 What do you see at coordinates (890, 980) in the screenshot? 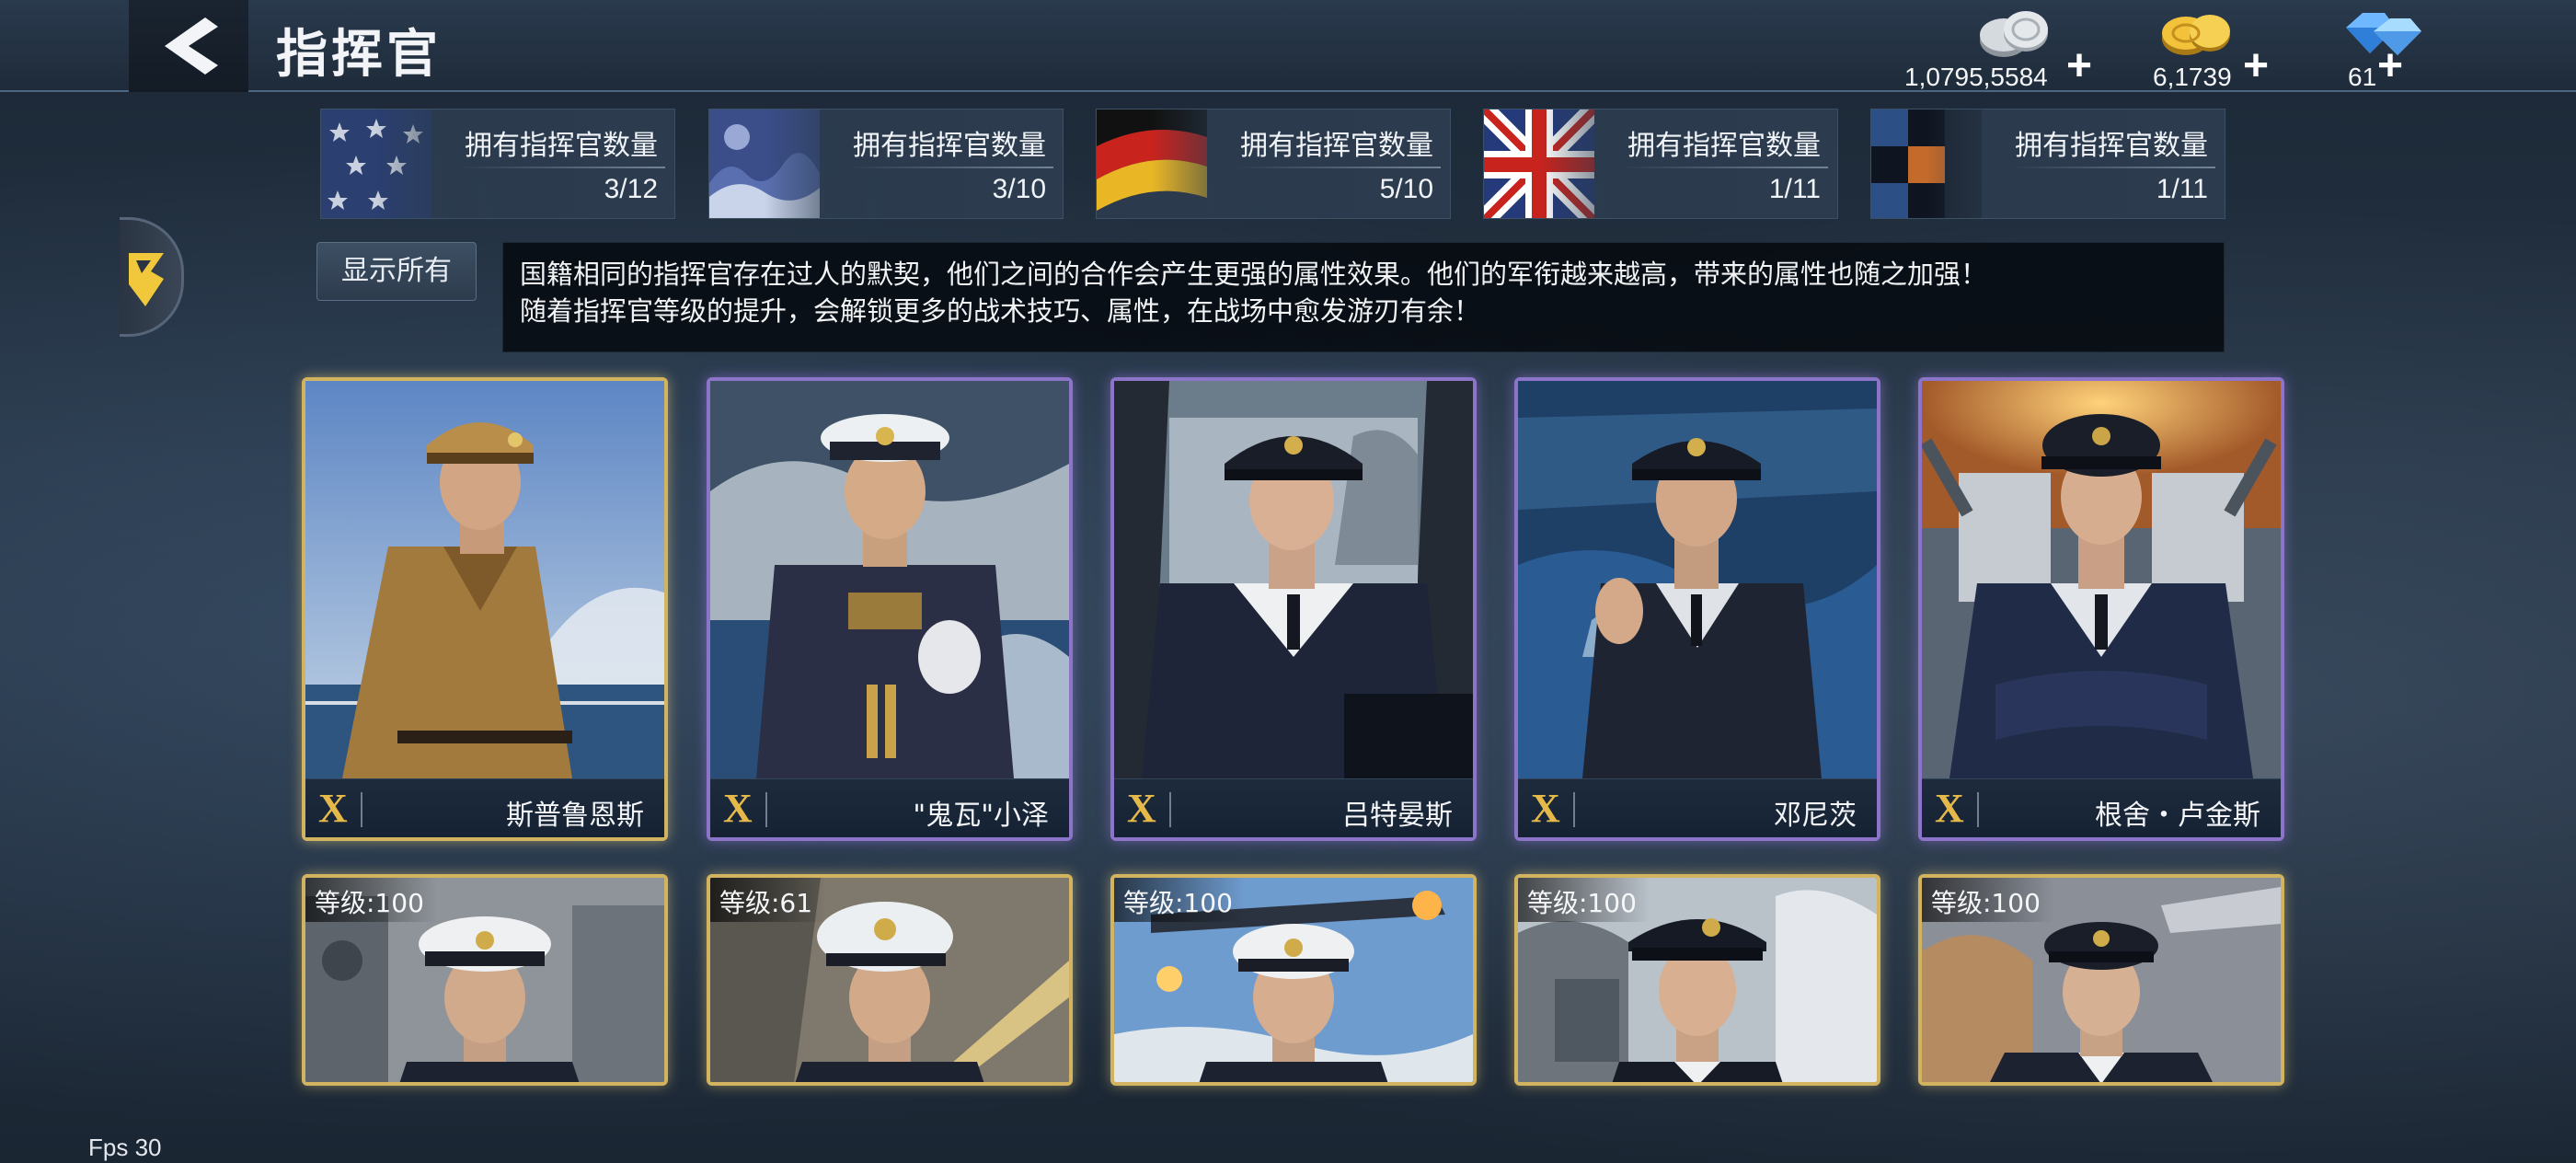
I see `commander-card-leveled: 等级:61` at bounding box center [890, 980].